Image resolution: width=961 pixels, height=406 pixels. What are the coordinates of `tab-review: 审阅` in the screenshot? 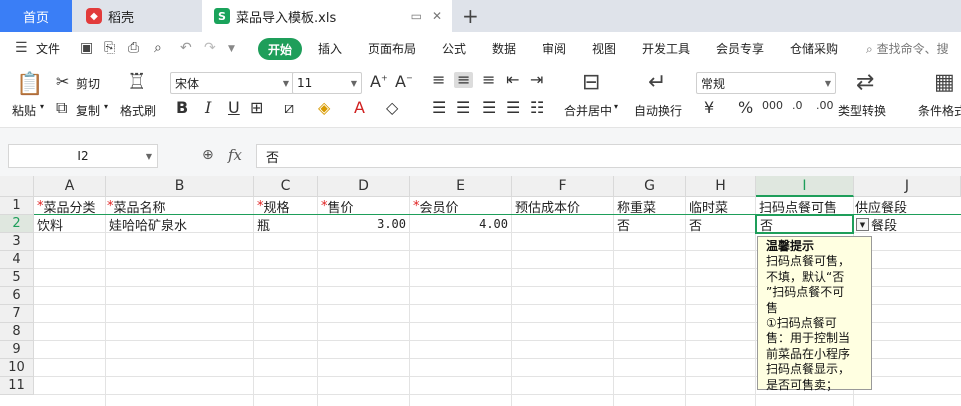 It's located at (554, 48).